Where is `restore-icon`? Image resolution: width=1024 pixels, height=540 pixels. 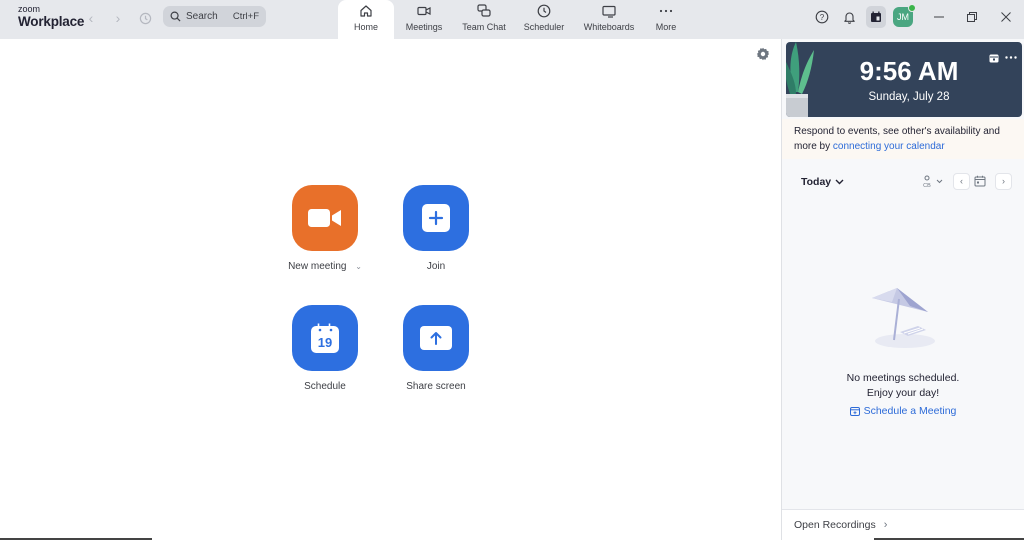 restore-icon is located at coordinates (972, 17).